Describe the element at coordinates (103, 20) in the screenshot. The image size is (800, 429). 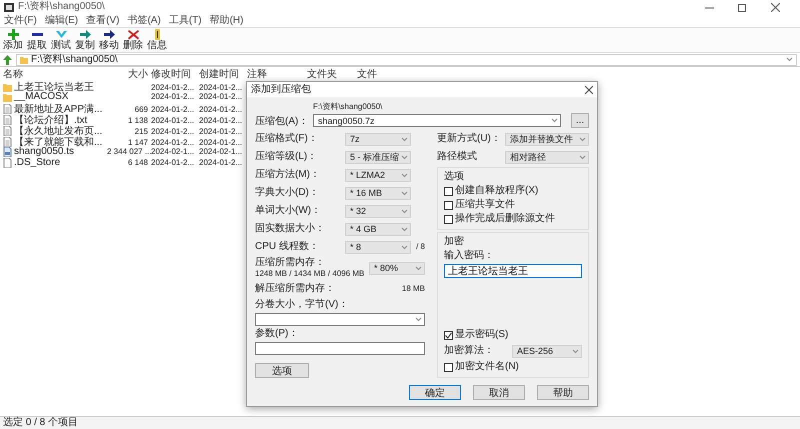
I see `menu-item: 查看(V)` at that location.